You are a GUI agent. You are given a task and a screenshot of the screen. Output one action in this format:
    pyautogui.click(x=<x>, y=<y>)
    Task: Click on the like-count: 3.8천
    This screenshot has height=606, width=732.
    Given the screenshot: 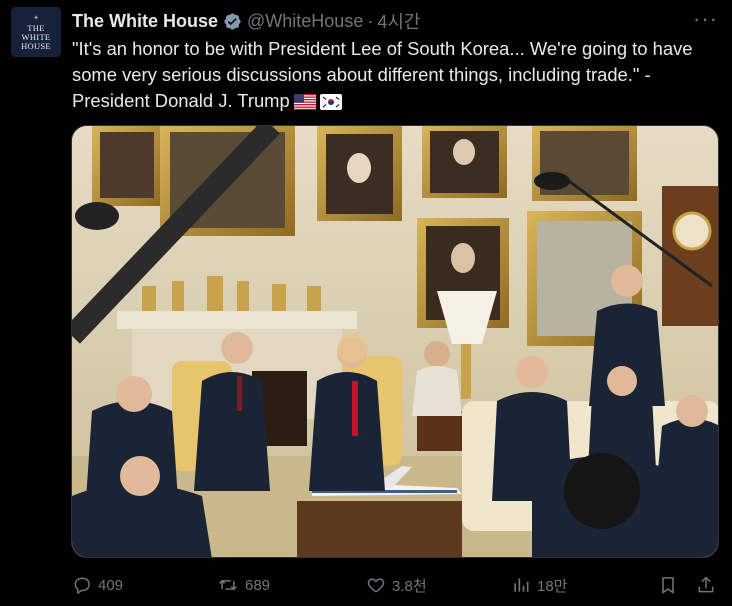 What is the action you would take?
    pyautogui.click(x=409, y=586)
    